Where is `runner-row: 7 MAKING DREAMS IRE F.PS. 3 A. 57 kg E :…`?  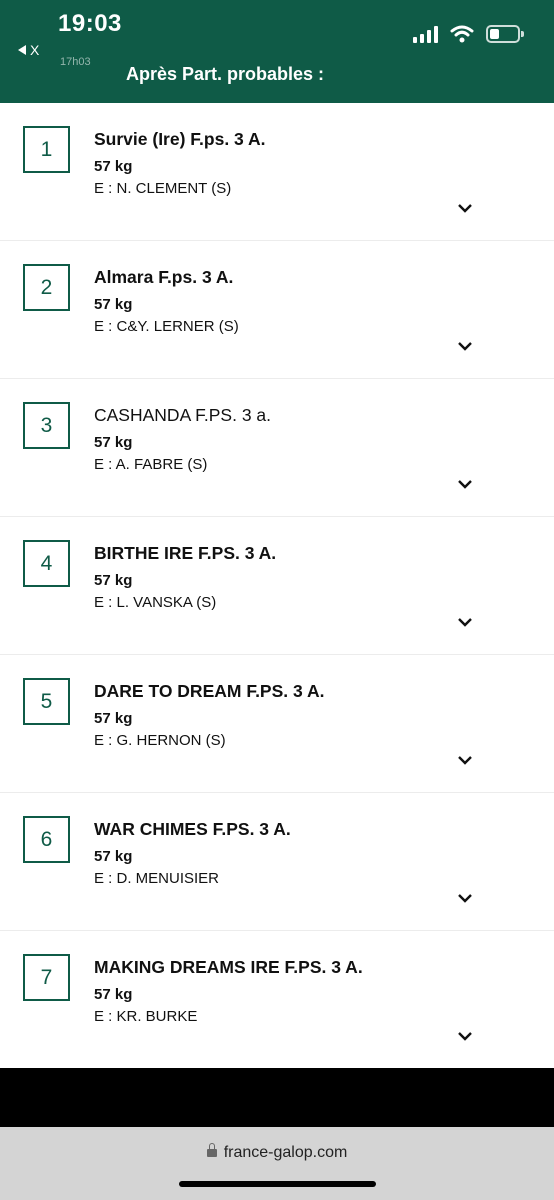 runner-row: 7 MAKING DREAMS IRE F.PS. 3 A. 57 kg E :… is located at coordinates (277, 1000).